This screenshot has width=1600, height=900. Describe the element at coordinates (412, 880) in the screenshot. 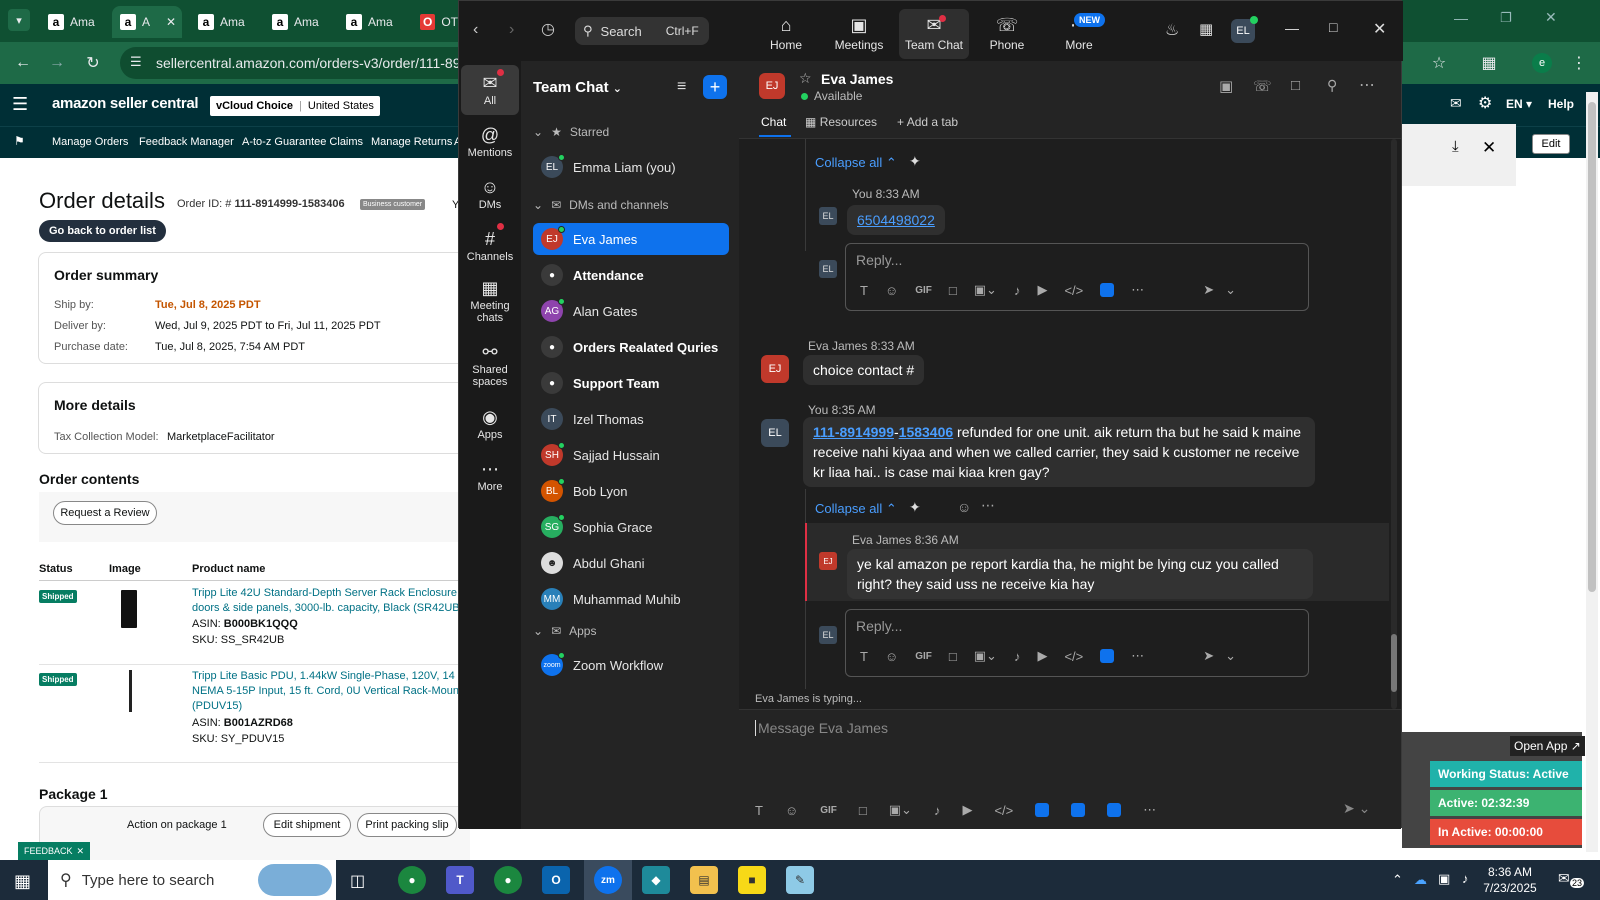

I see `chrome-taskbar-icon: ●` at that location.